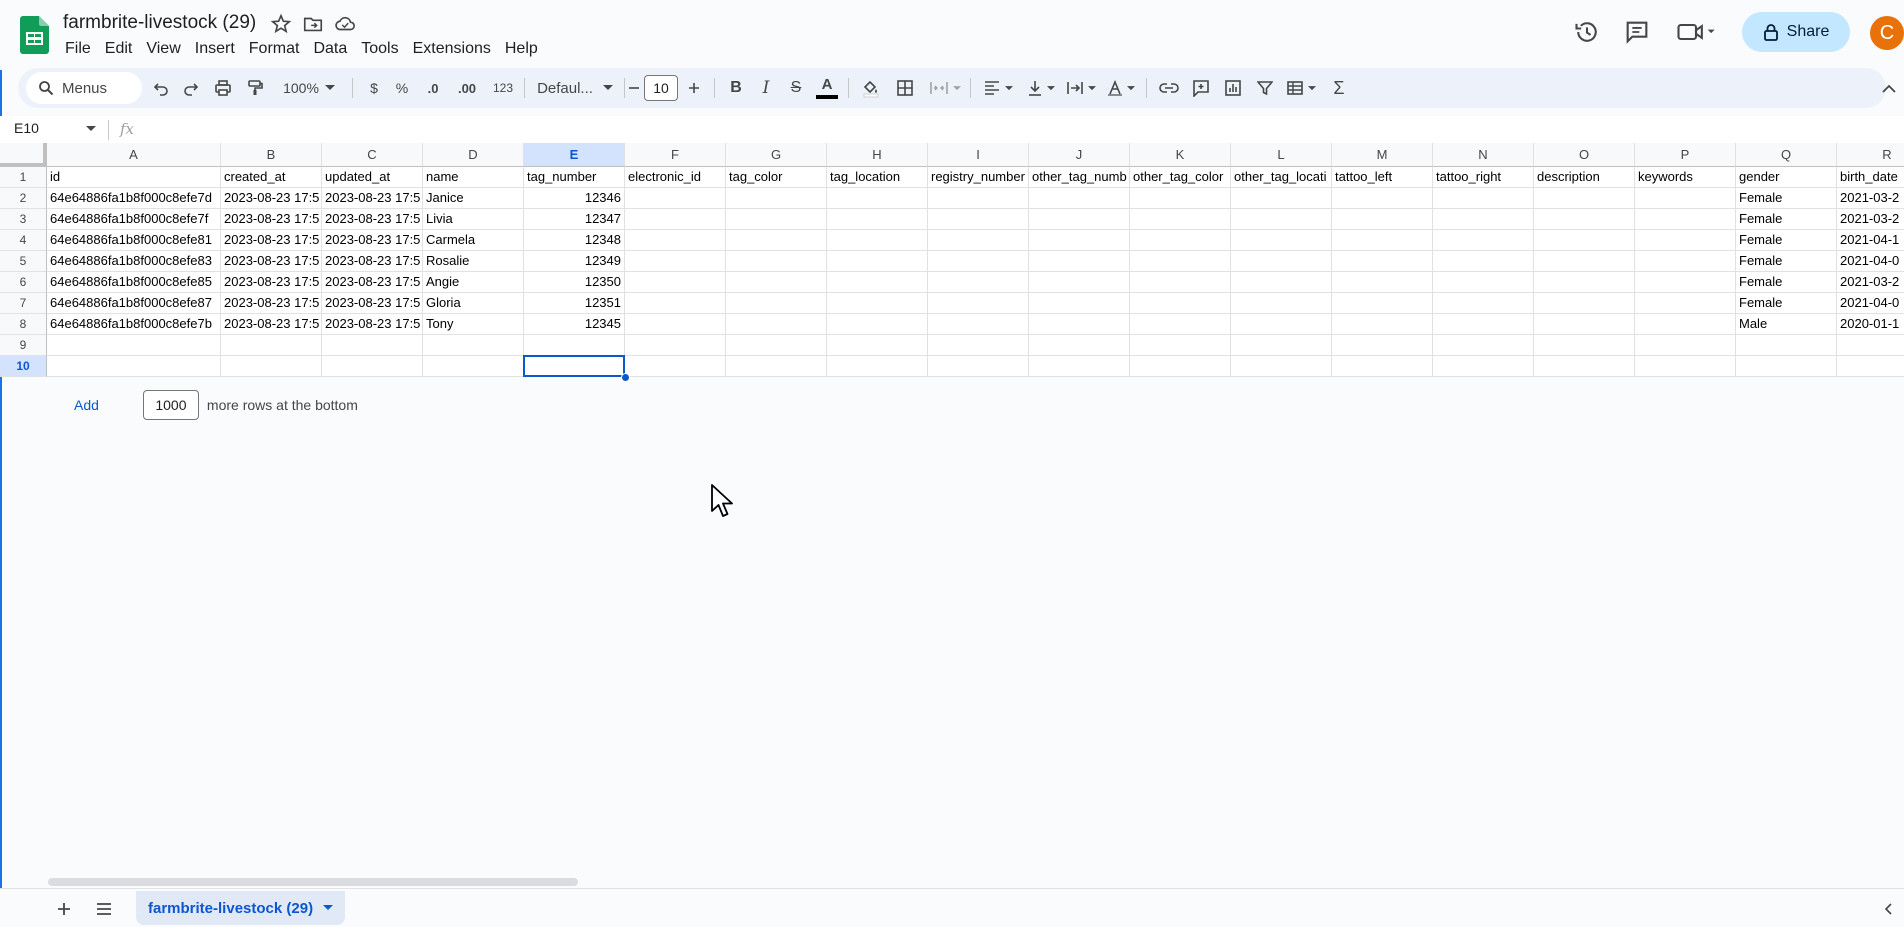 The width and height of the screenshot is (1904, 927). What do you see at coordinates (978, 345) in the screenshot?
I see `cell-i9` at bounding box center [978, 345].